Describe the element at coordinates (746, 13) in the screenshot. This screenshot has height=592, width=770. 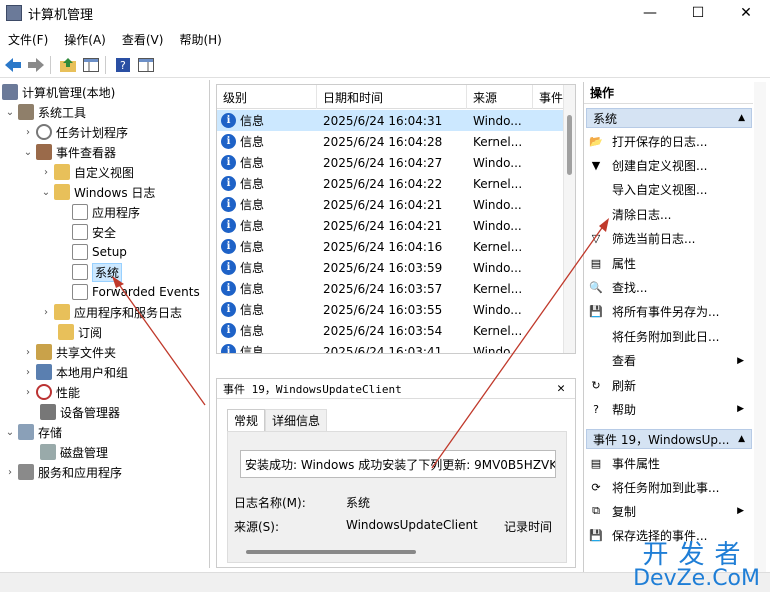
I see `close-button: ✕` at that location.